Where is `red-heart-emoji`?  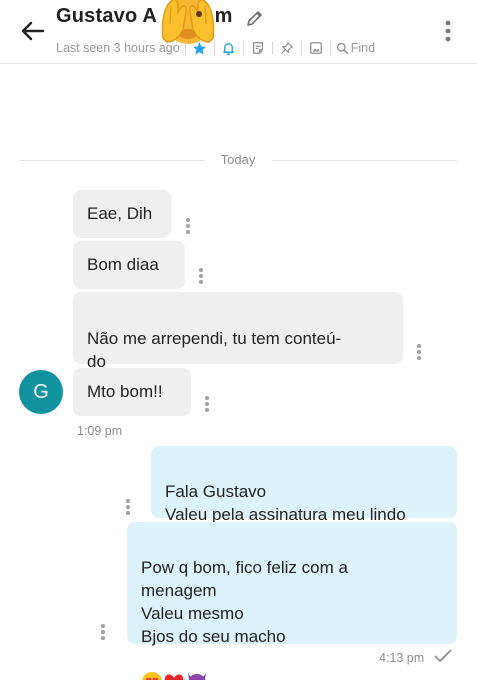
red-heart-emoji is located at coordinates (174, 664).